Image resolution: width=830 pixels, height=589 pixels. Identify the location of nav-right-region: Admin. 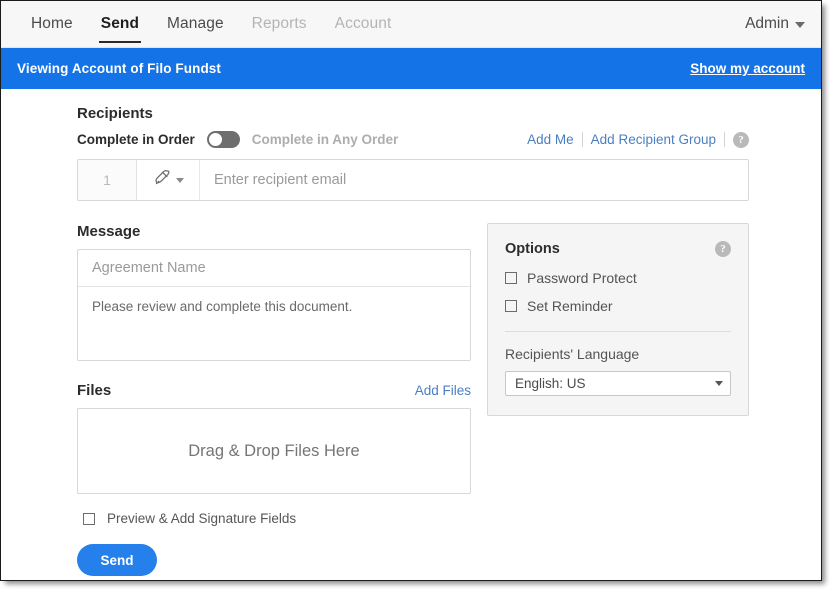
(783, 24).